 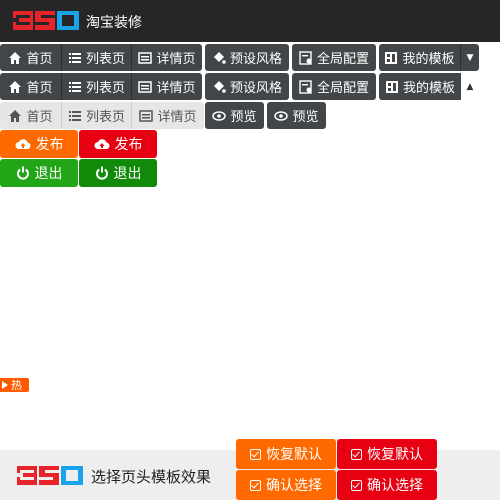 I want to click on preview-button: 预览, so click(x=234, y=115).